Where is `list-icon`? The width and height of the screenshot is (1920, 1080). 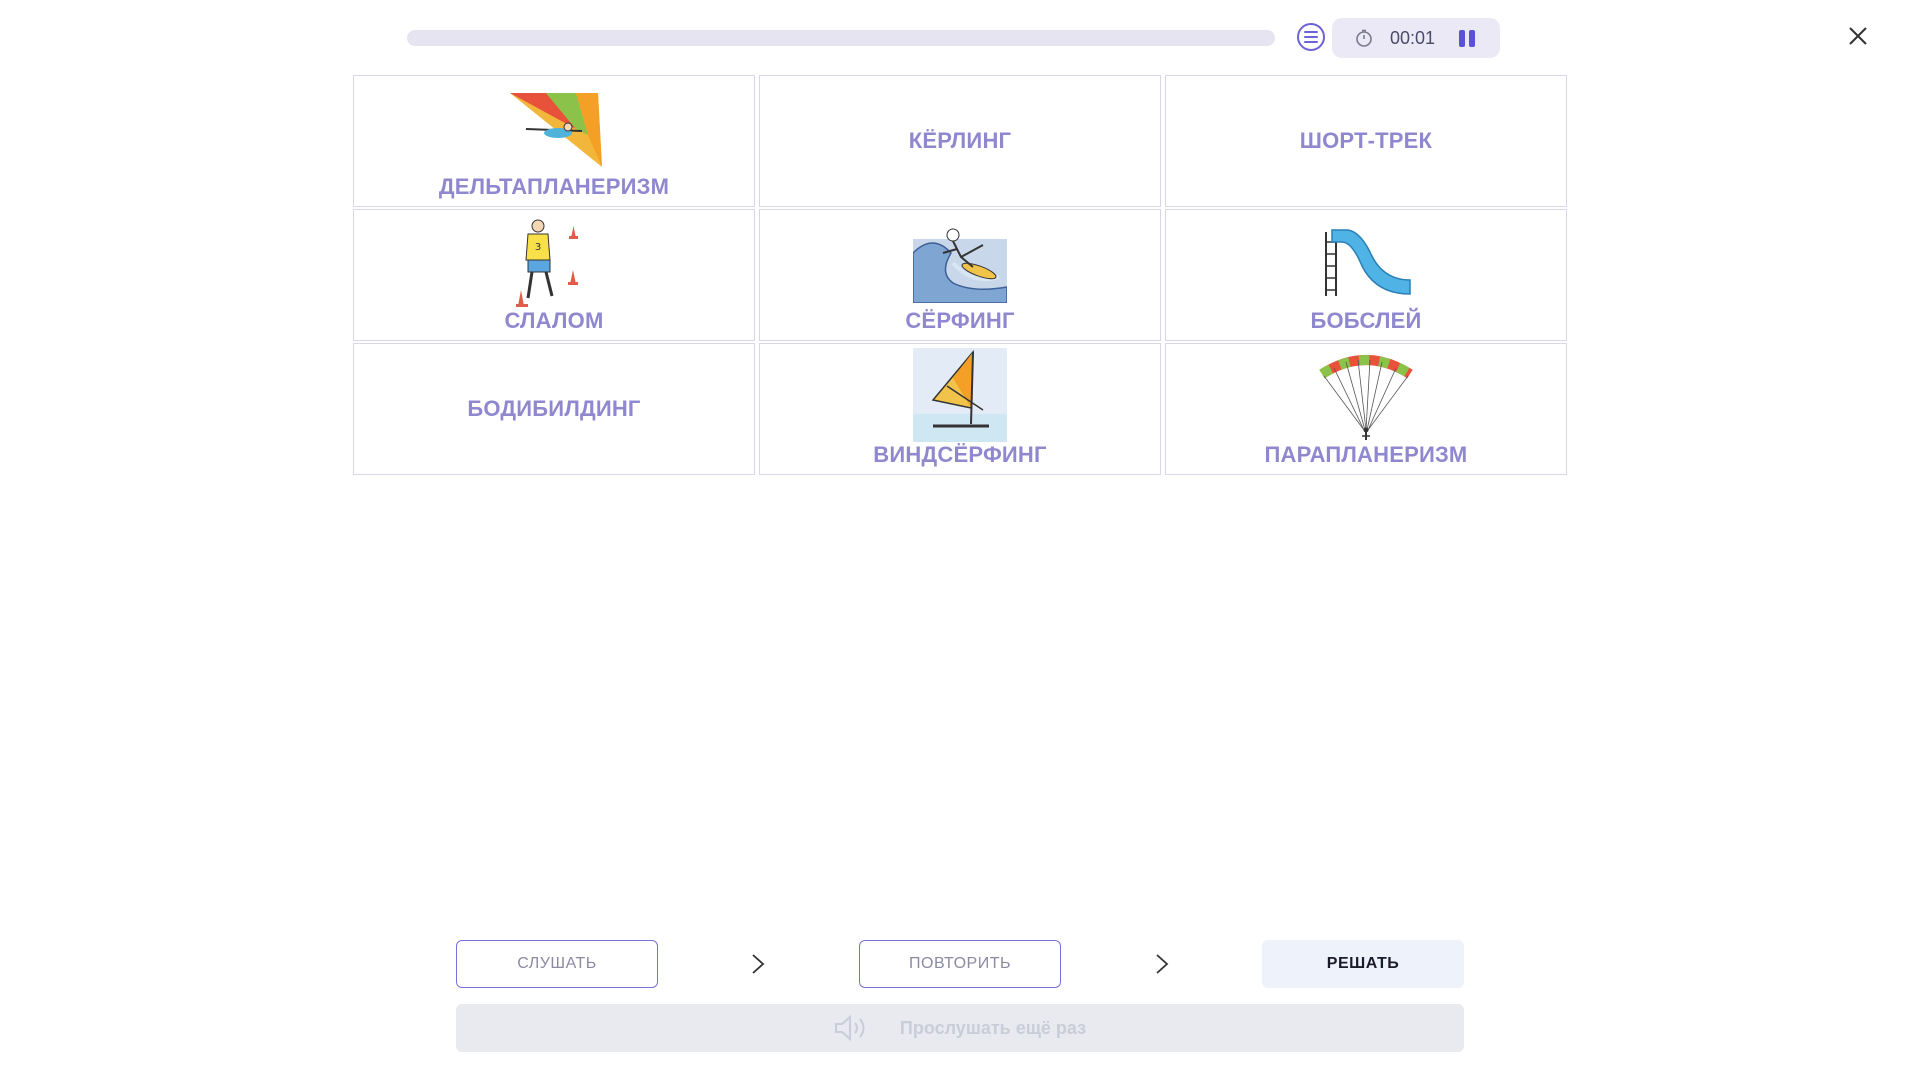
list-icon is located at coordinates (1311, 37).